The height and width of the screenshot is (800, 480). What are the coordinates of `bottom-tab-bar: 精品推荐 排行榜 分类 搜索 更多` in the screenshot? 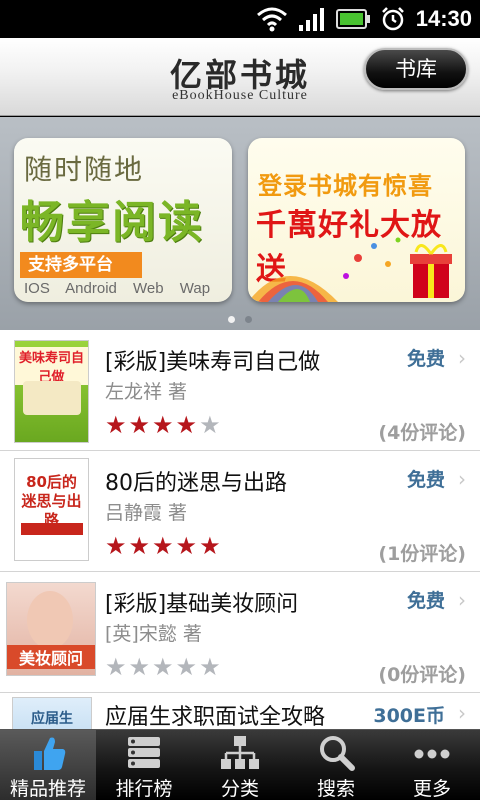 It's located at (240, 764).